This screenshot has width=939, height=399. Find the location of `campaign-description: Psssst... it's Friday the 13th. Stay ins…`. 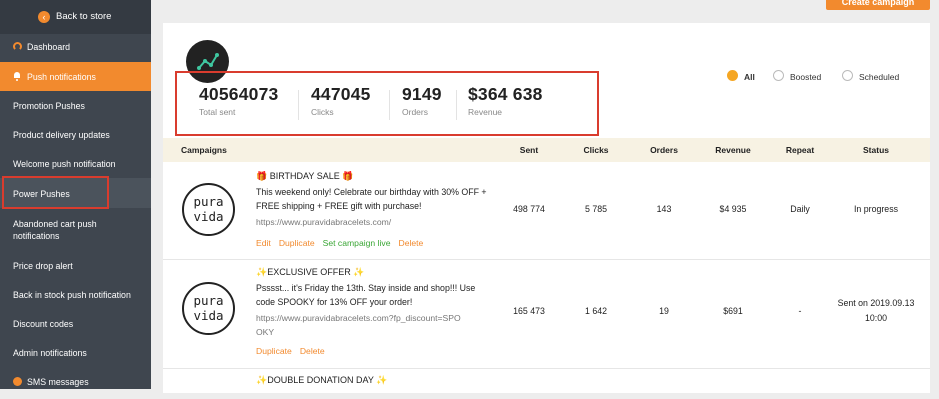

campaign-description: Psssst... it's Friday the 13th. Stay ins… is located at coordinates (366, 295).